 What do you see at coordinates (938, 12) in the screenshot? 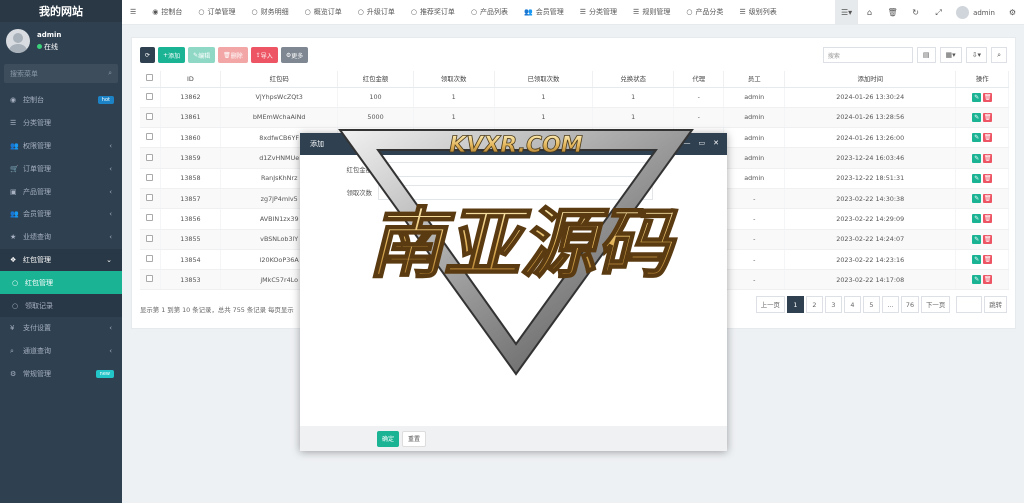
I see `fullscreen-icon: ⤢` at bounding box center [938, 12].